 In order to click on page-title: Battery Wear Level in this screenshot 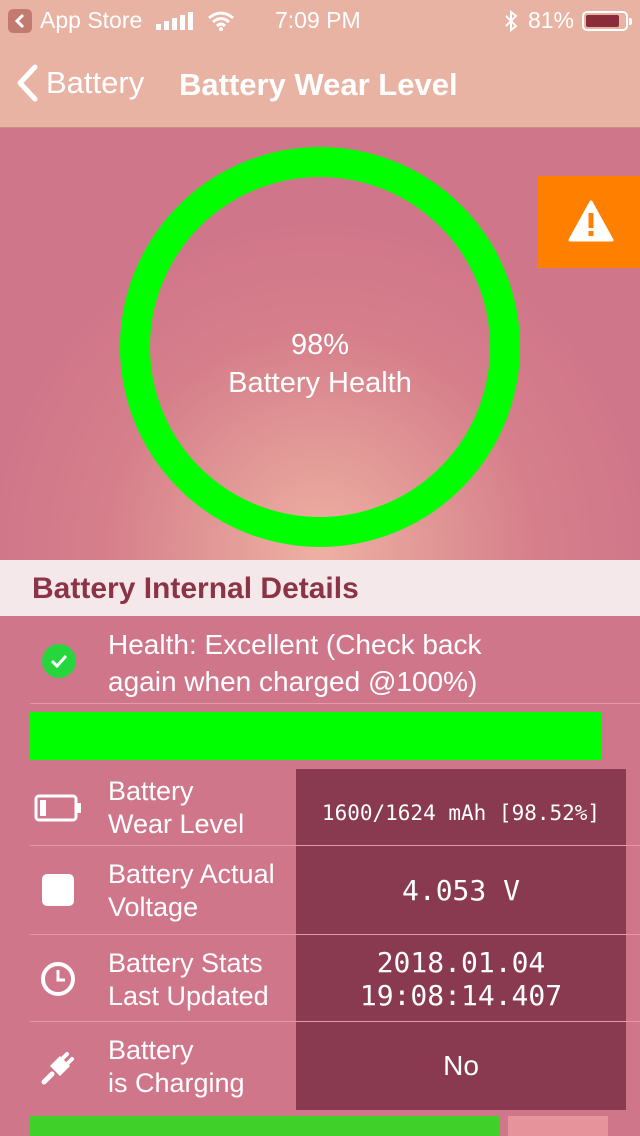, I will do `click(318, 84)`.